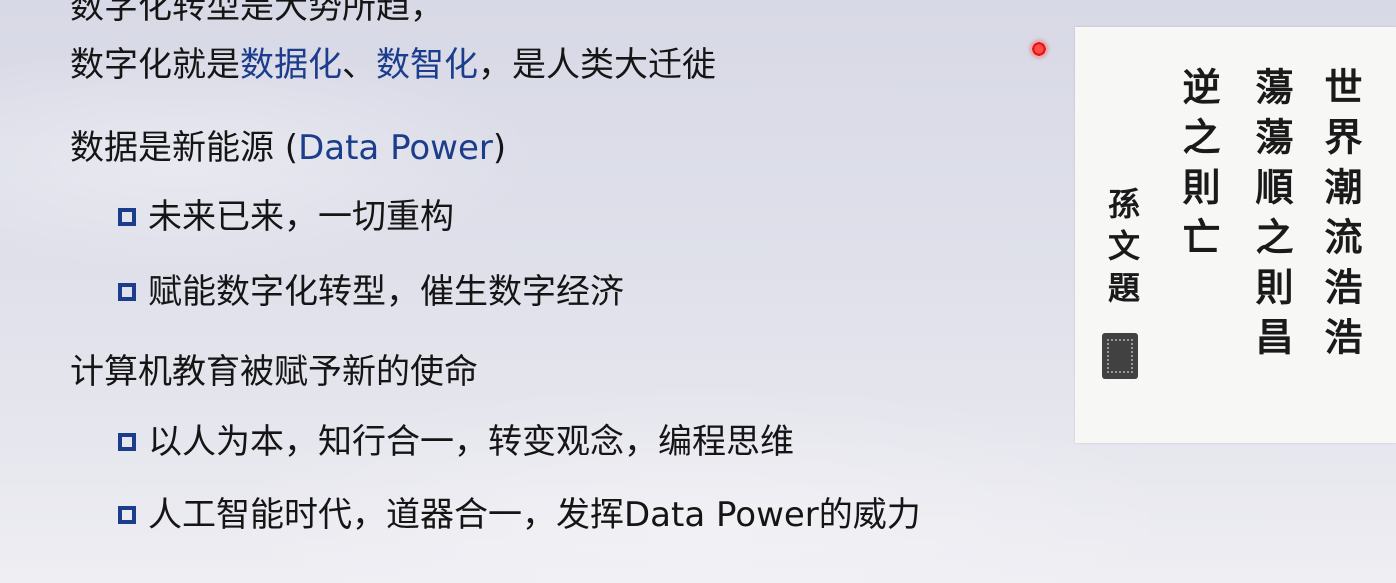 This screenshot has height=583, width=1396. Describe the element at coordinates (395, 148) in the screenshot. I see `highlight-data-power: Data Power` at that location.